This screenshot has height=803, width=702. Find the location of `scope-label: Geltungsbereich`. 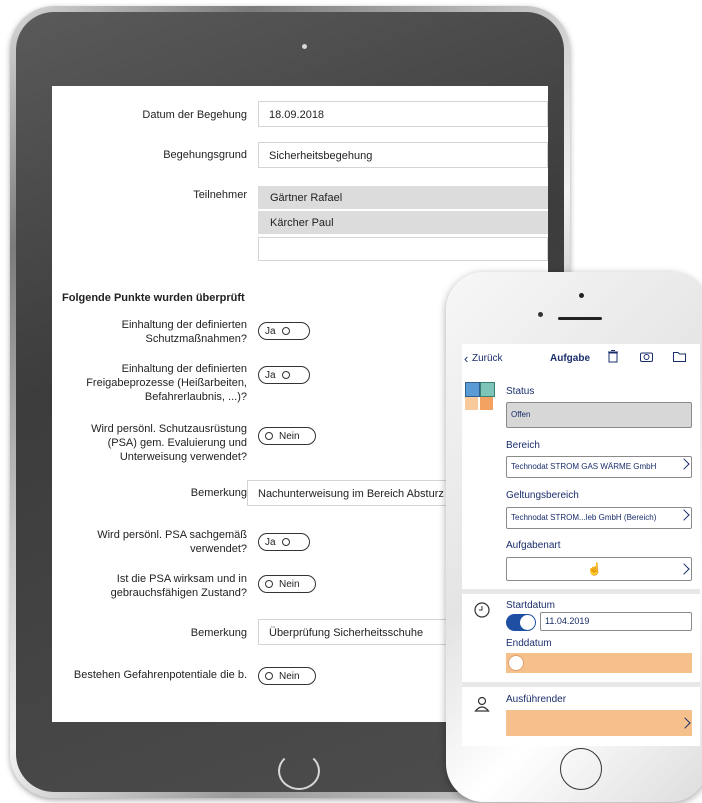

scope-label: Geltungsbereich is located at coordinates (542, 495).